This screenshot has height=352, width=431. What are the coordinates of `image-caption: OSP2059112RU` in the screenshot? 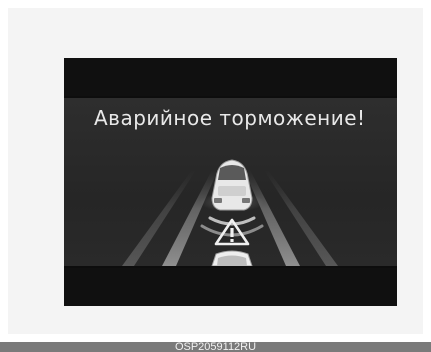 It's located at (215, 347).